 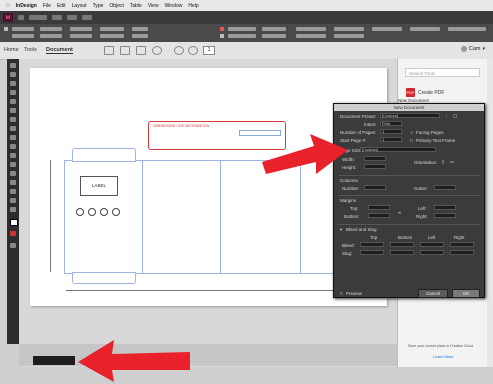 What do you see at coordinates (193, 50) in the screenshot?
I see `next-page-icon` at bounding box center [193, 50].